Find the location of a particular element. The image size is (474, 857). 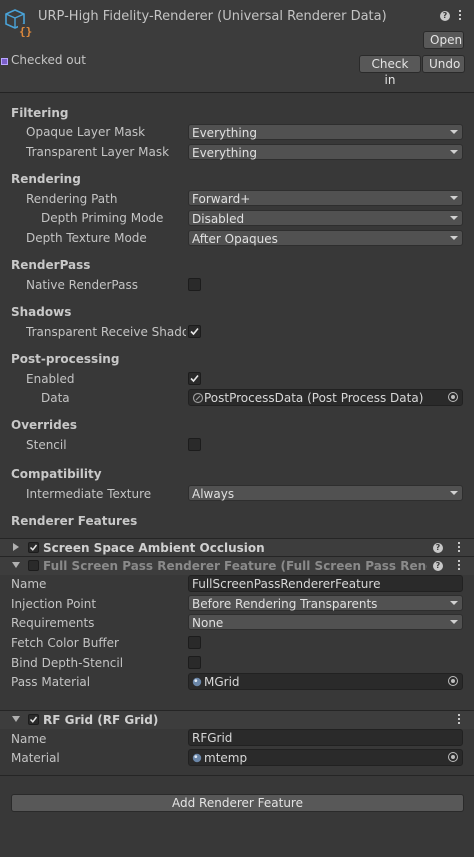

post-process-data-field: PostProcessData (Post Process Data) is located at coordinates (325, 397).